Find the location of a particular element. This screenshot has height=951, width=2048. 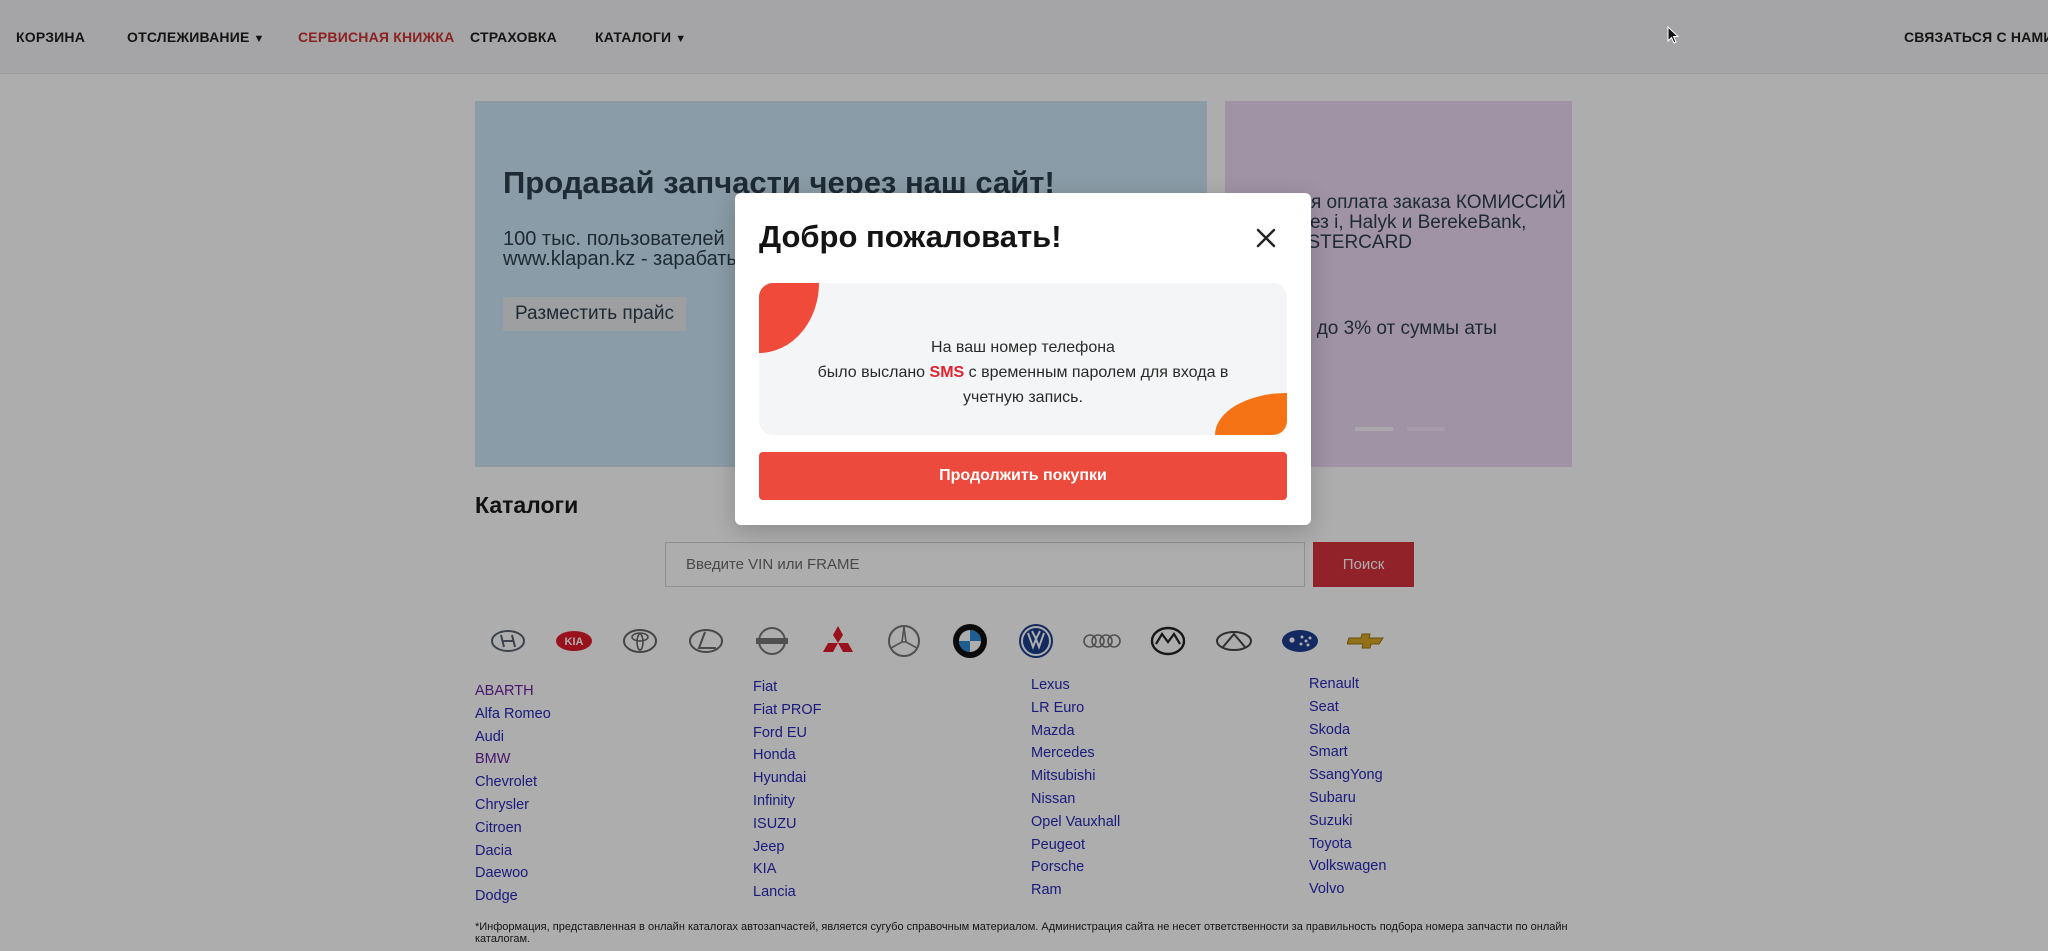

mouse-cursor-icon is located at coordinates (1673, 35).